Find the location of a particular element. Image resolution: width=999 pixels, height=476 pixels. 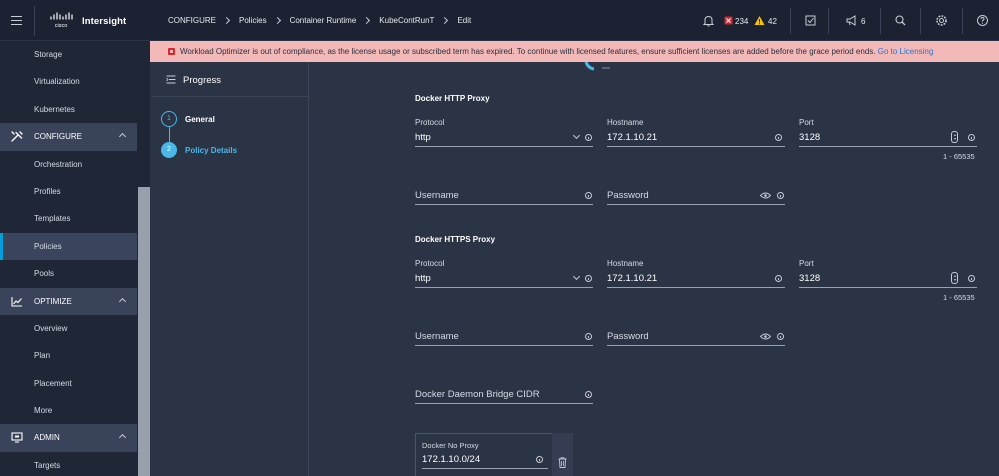

warning-alarm-icon is located at coordinates (759, 20).